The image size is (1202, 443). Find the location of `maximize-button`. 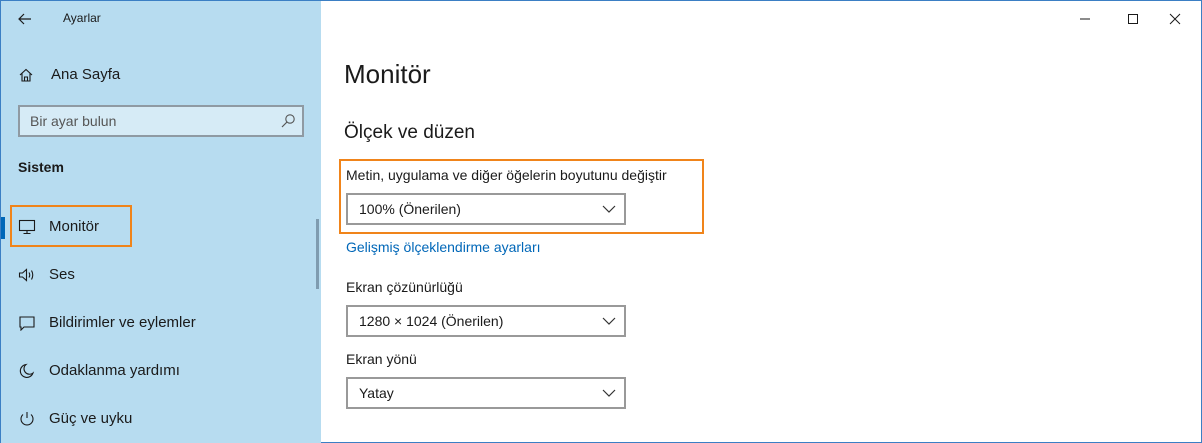

maximize-button is located at coordinates (1133, 19).